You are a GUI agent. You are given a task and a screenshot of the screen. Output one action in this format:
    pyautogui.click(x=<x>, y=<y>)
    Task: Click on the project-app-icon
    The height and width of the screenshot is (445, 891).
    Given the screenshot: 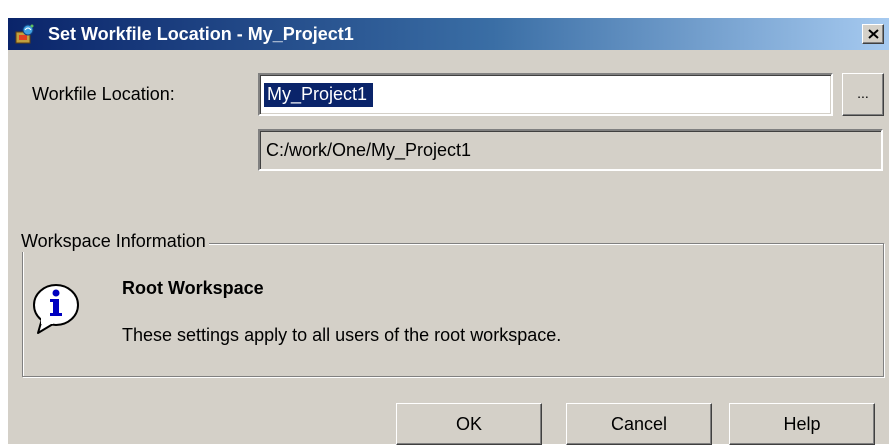 What is the action you would take?
    pyautogui.click(x=24, y=34)
    